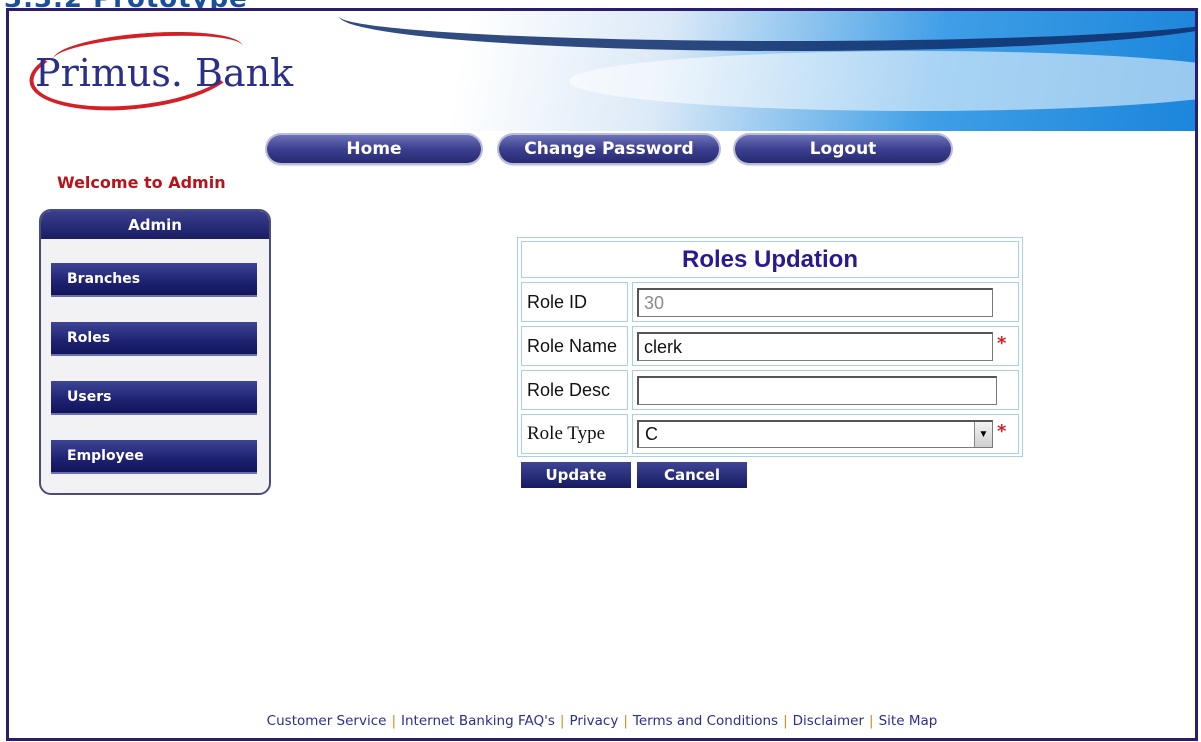  Describe the element at coordinates (609, 149) in the screenshot. I see `nav-change-password-button: Change Password` at that location.